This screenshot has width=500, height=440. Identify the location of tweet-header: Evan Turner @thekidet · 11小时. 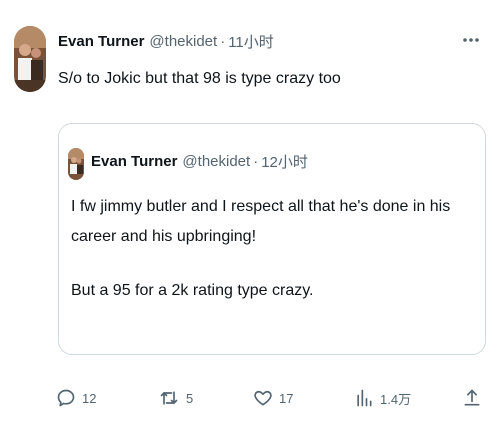
(166, 41).